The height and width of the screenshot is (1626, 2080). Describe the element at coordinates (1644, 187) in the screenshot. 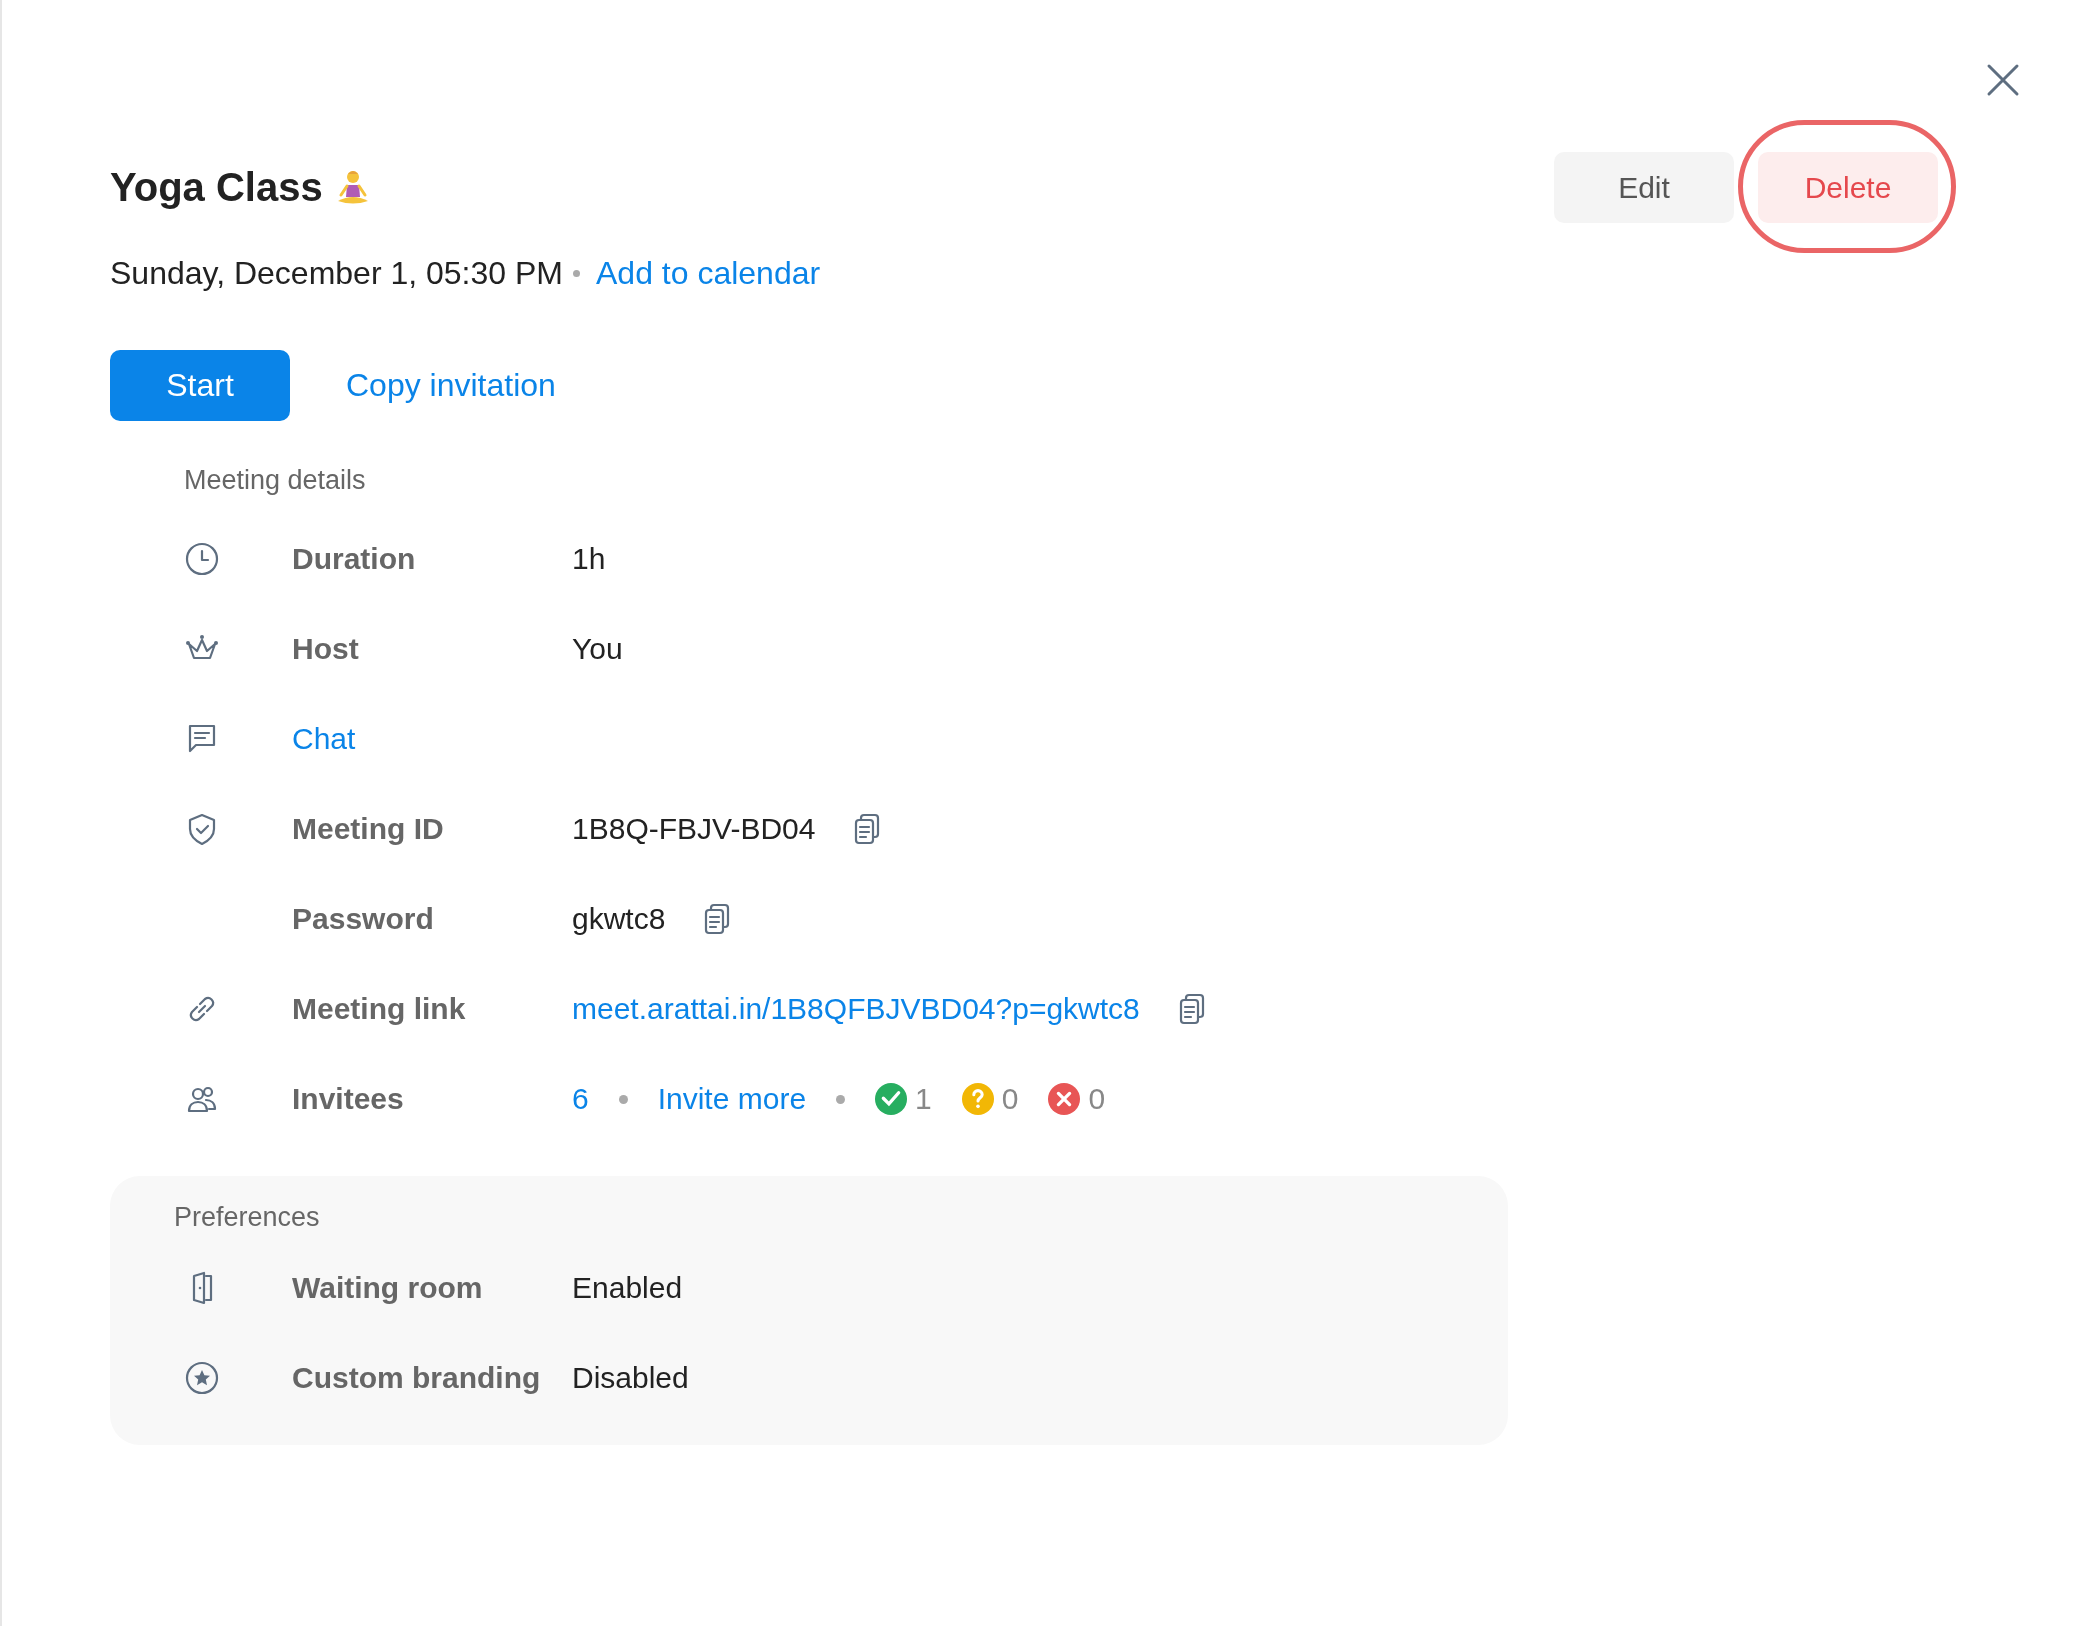

I see `edit-button: Edit` at that location.